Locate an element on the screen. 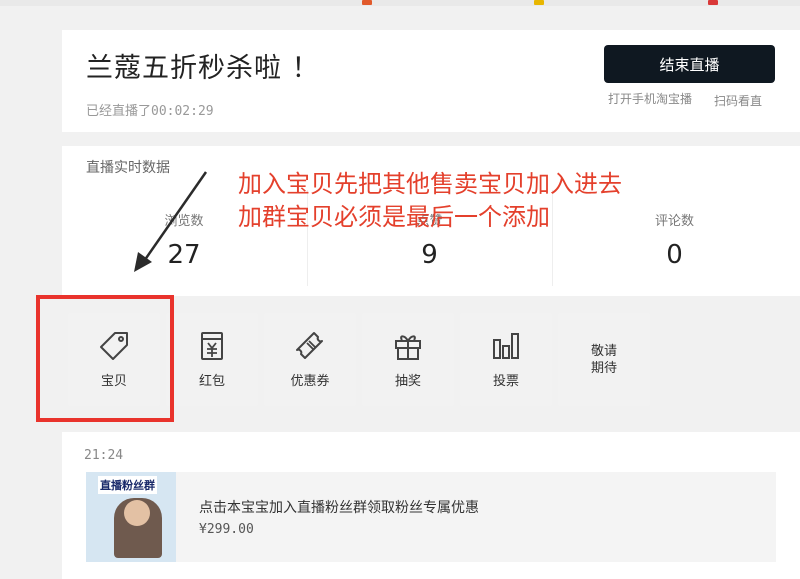 The height and width of the screenshot is (579, 800). coming-soon-label: 敬请期待 is located at coordinates (603, 359).